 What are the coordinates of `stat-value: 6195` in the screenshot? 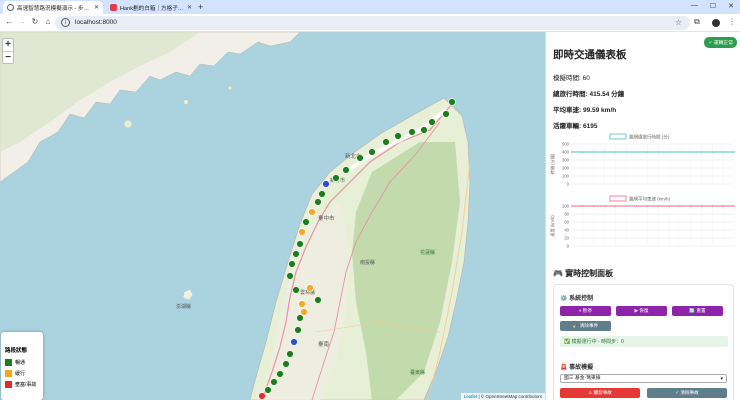 It's located at (590, 126).